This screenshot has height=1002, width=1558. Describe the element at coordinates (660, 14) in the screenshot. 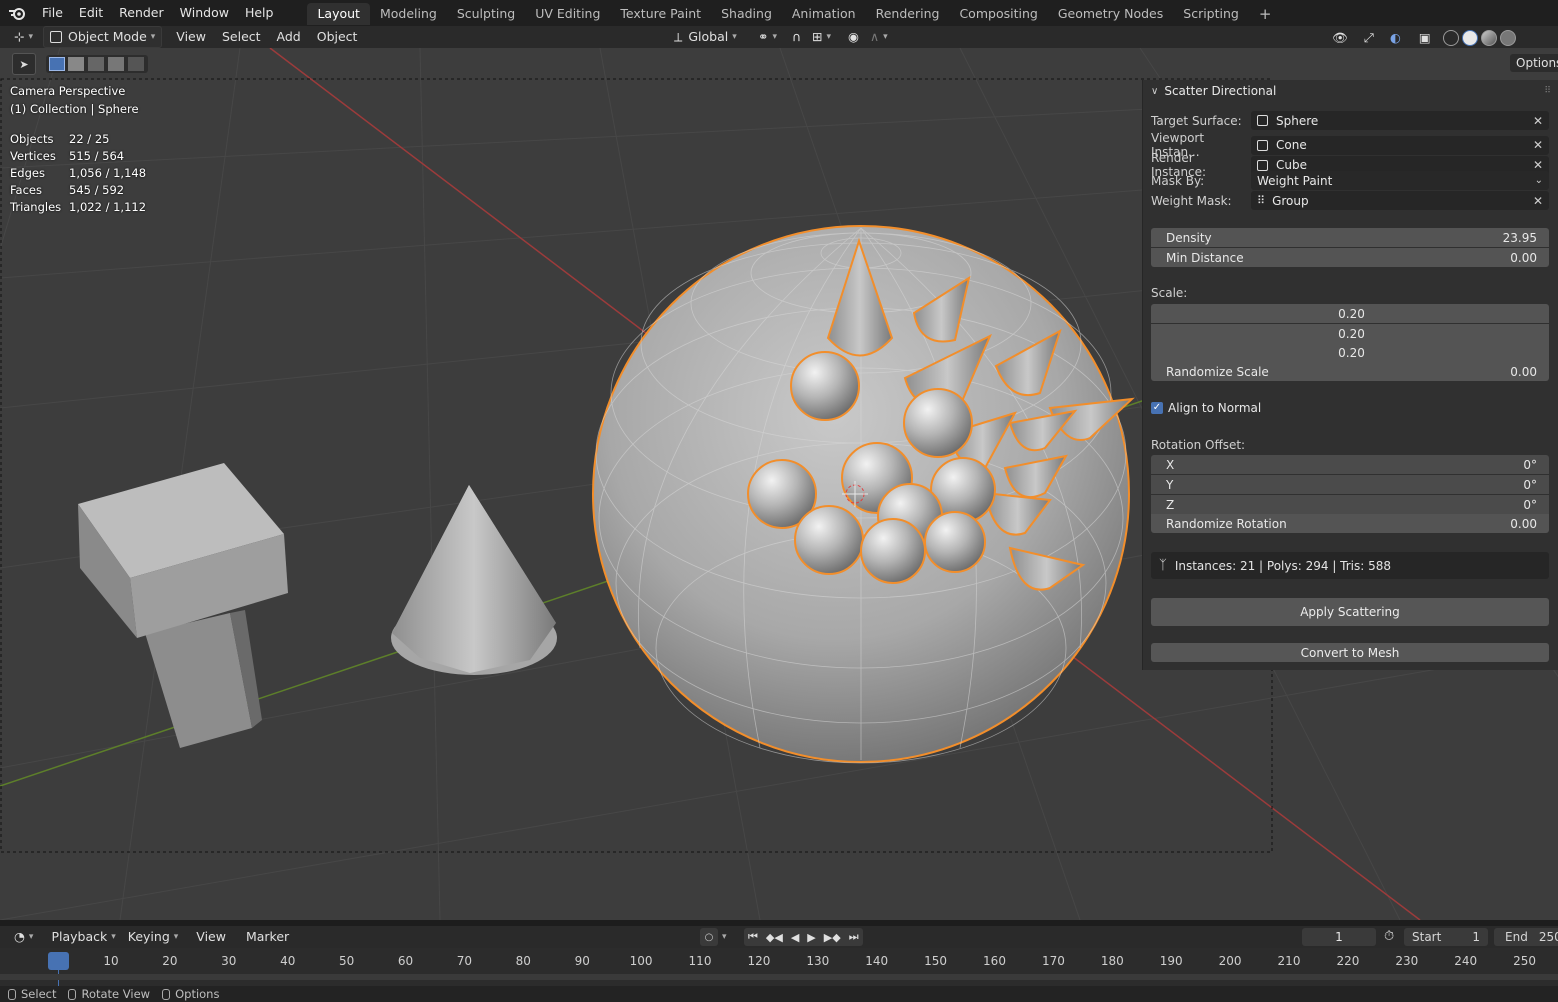

I see `tab-texture-paint: Texture Paint` at that location.